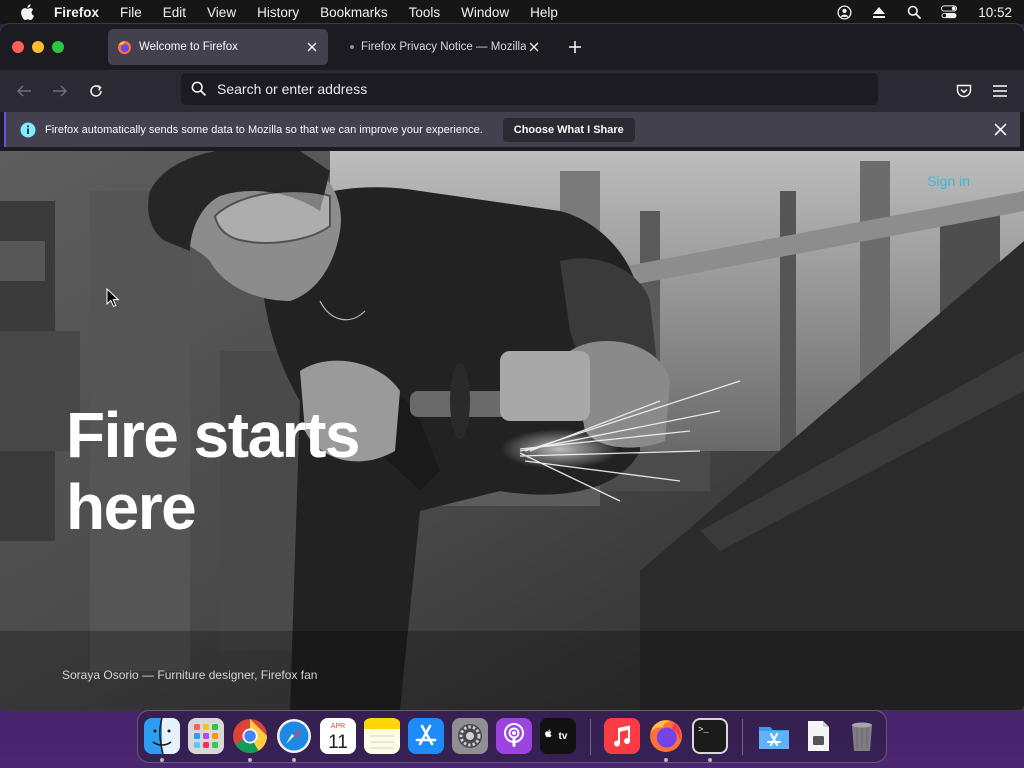 This screenshot has width=1024, height=768. What do you see at coordinates (924, 12) in the screenshot?
I see `menu-bar-status-area: 10:52` at bounding box center [924, 12].